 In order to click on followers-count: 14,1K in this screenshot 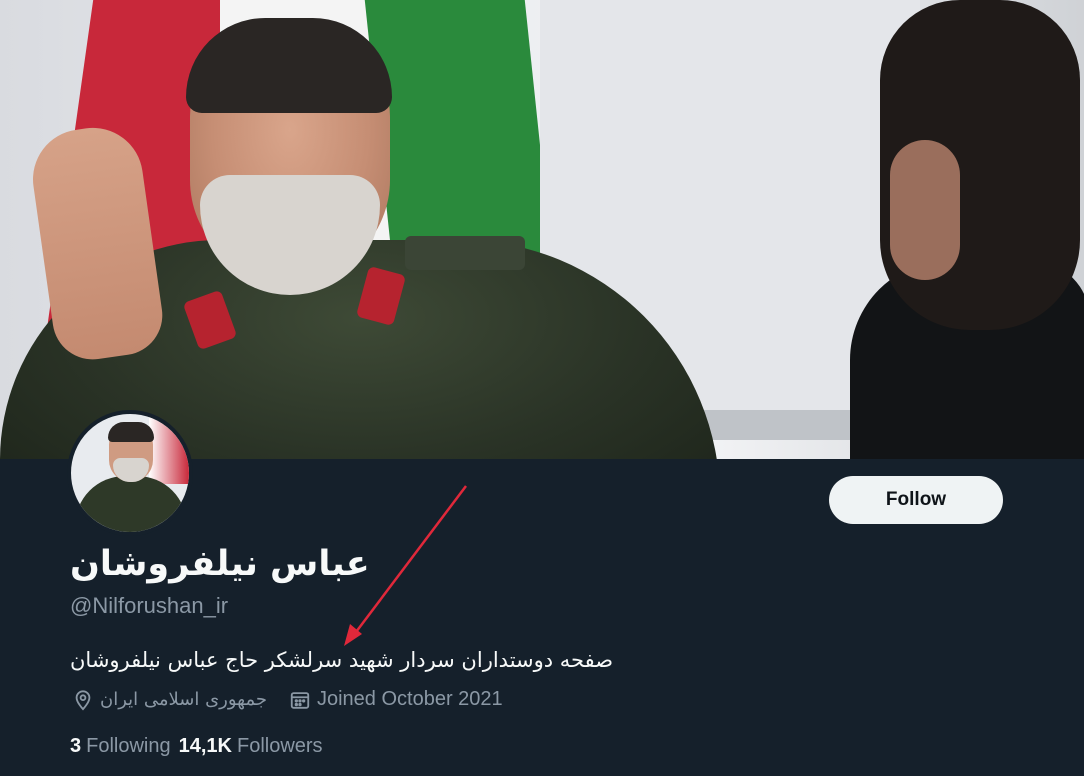, I will do `click(205, 746)`.